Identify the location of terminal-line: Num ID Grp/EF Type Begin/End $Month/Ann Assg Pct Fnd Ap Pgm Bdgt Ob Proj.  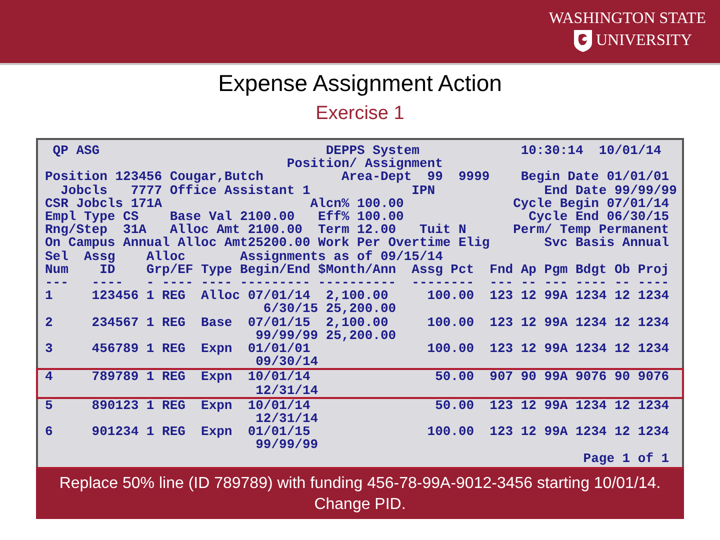
(357, 269).